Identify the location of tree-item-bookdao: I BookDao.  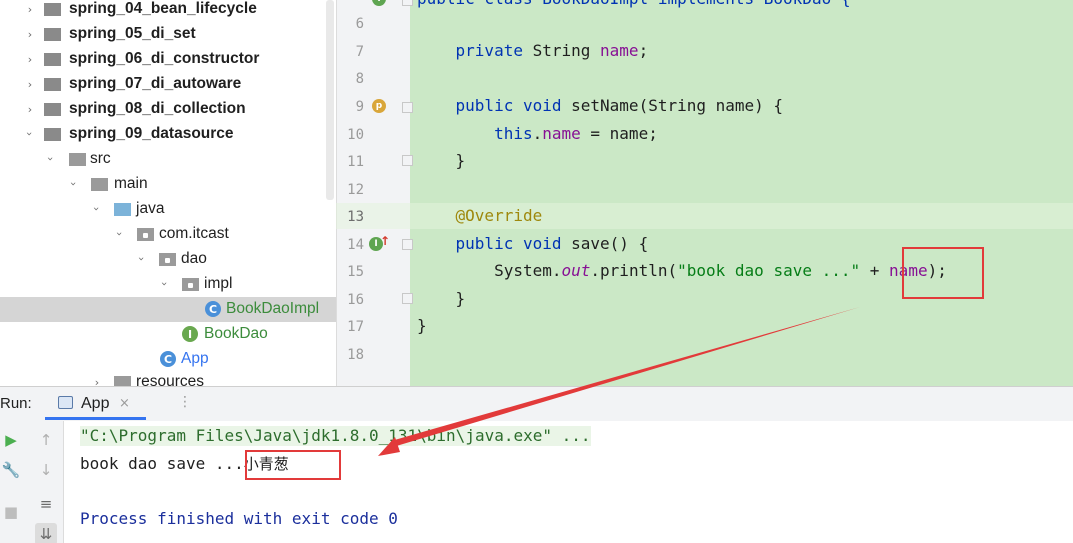
(168, 334).